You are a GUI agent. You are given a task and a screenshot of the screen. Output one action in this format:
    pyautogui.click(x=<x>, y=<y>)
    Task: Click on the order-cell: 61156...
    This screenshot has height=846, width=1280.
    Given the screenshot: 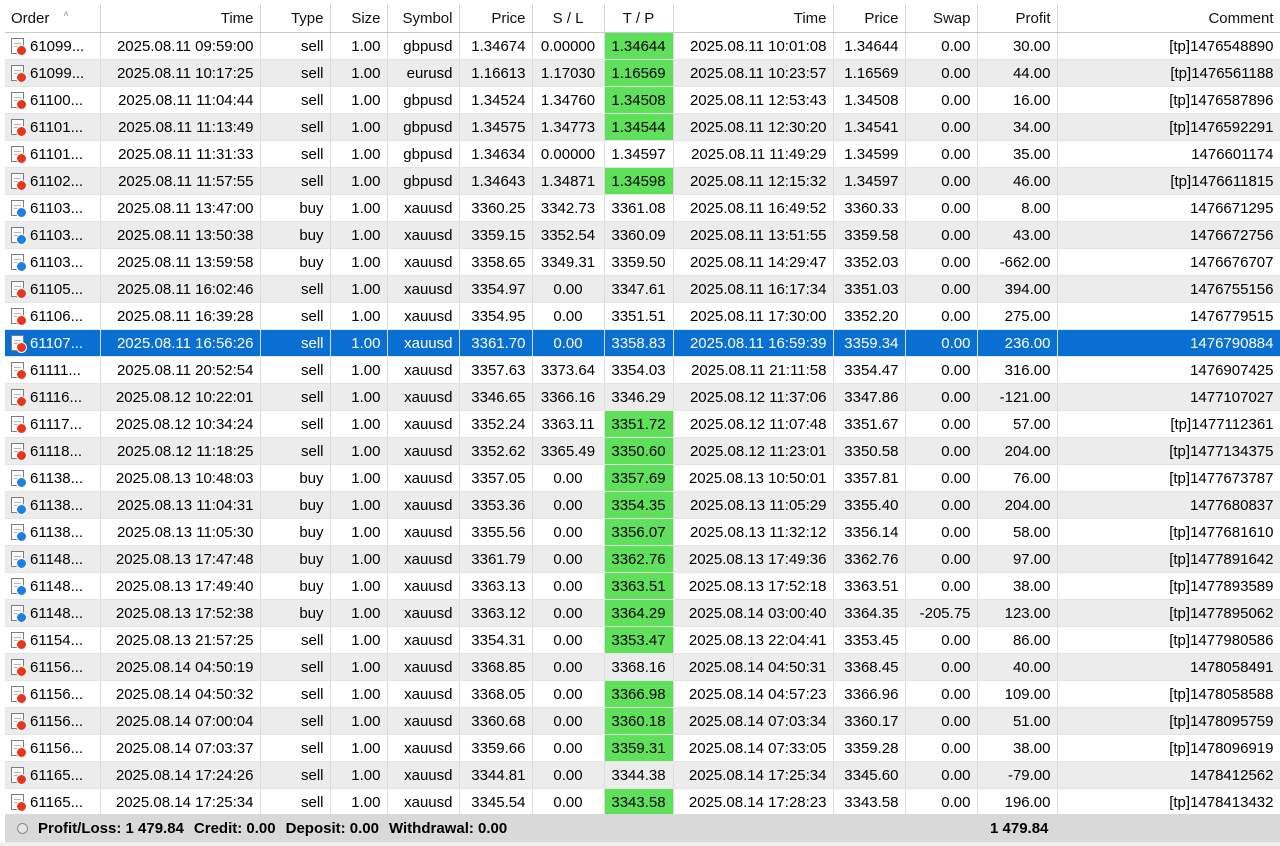 What is the action you would take?
    pyautogui.click(x=53, y=748)
    